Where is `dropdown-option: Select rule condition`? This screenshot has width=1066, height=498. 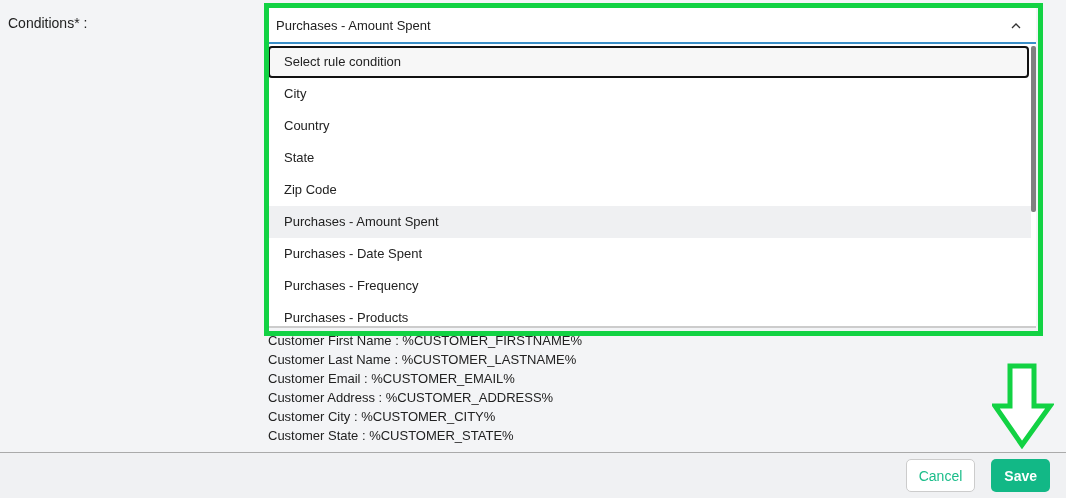 dropdown-option: Select rule condition is located at coordinates (648, 62).